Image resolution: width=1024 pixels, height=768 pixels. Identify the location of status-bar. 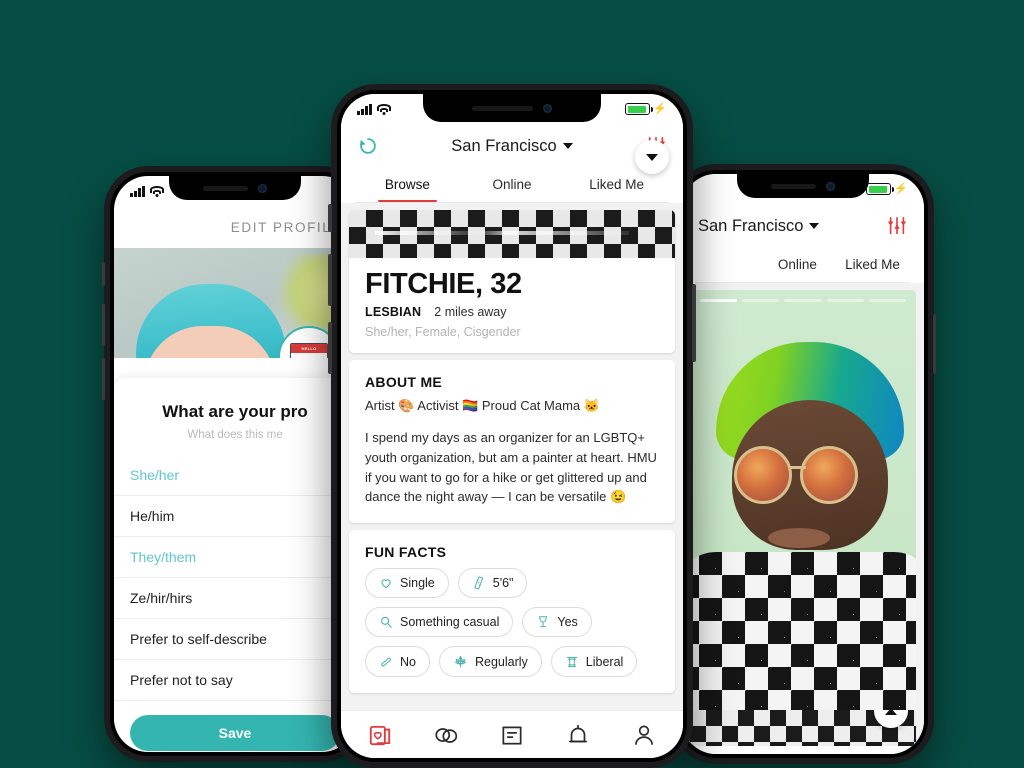
(235, 191).